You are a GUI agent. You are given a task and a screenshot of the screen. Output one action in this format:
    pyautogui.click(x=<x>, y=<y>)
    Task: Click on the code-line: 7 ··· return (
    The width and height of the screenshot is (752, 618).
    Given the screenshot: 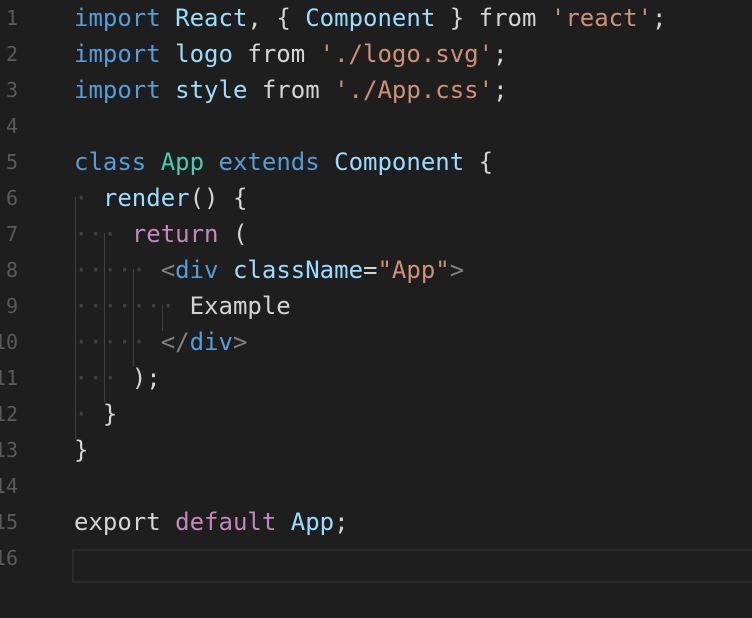 What is the action you would take?
    pyautogui.click(x=376, y=234)
    